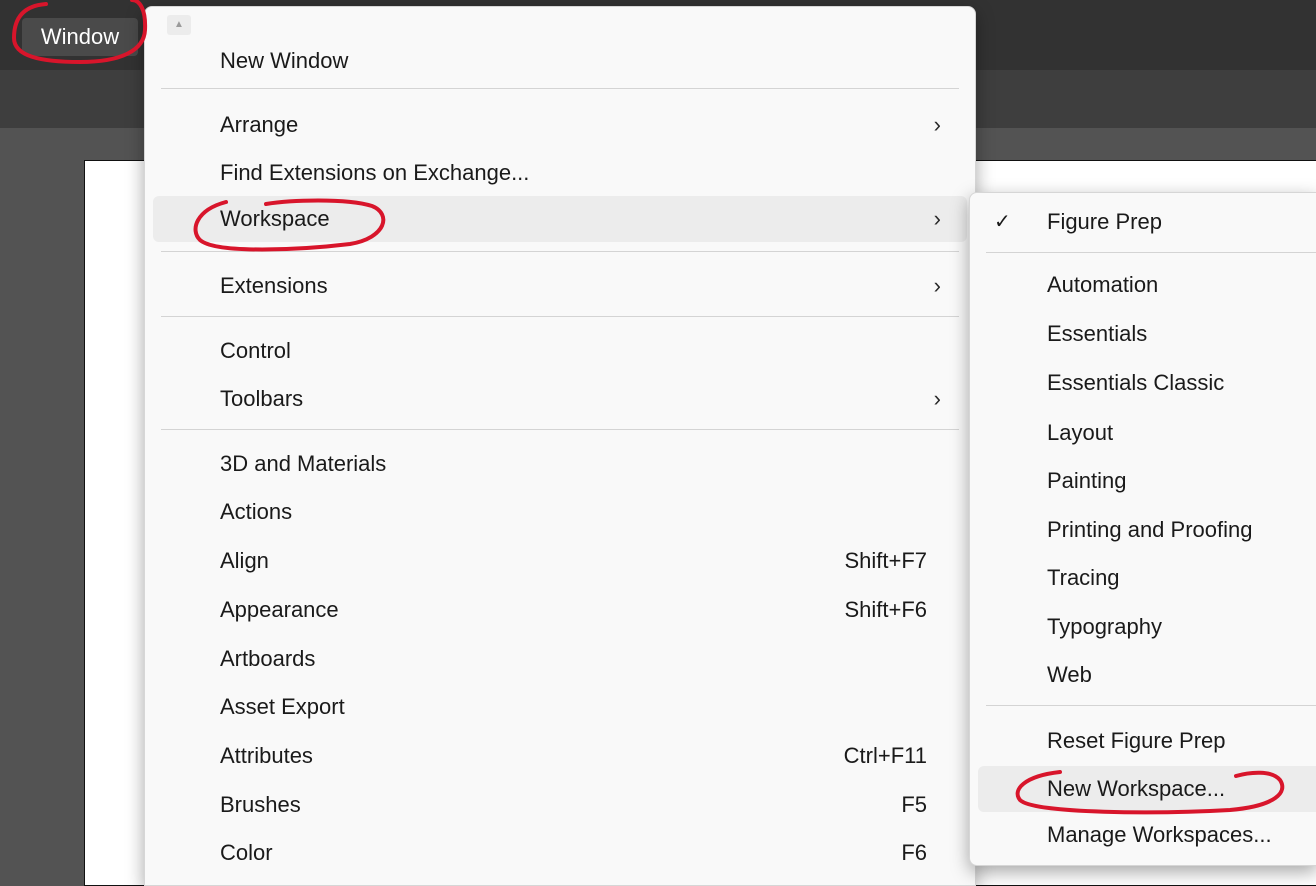 The image size is (1316, 886). What do you see at coordinates (560, 61) in the screenshot?
I see `menu-item-new-window: New Window` at bounding box center [560, 61].